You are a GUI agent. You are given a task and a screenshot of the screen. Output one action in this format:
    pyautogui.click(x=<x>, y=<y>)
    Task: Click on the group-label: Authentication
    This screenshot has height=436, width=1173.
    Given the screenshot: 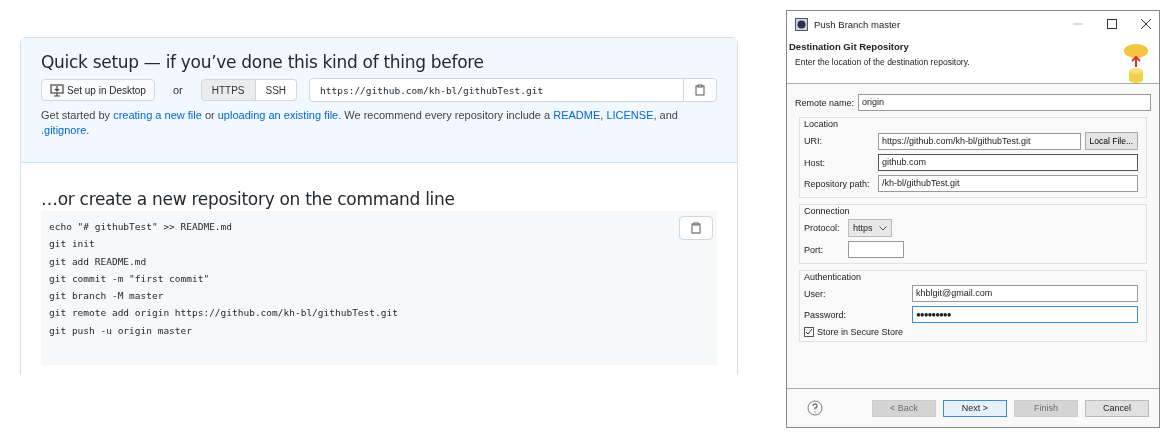 What is the action you would take?
    pyautogui.click(x=833, y=277)
    